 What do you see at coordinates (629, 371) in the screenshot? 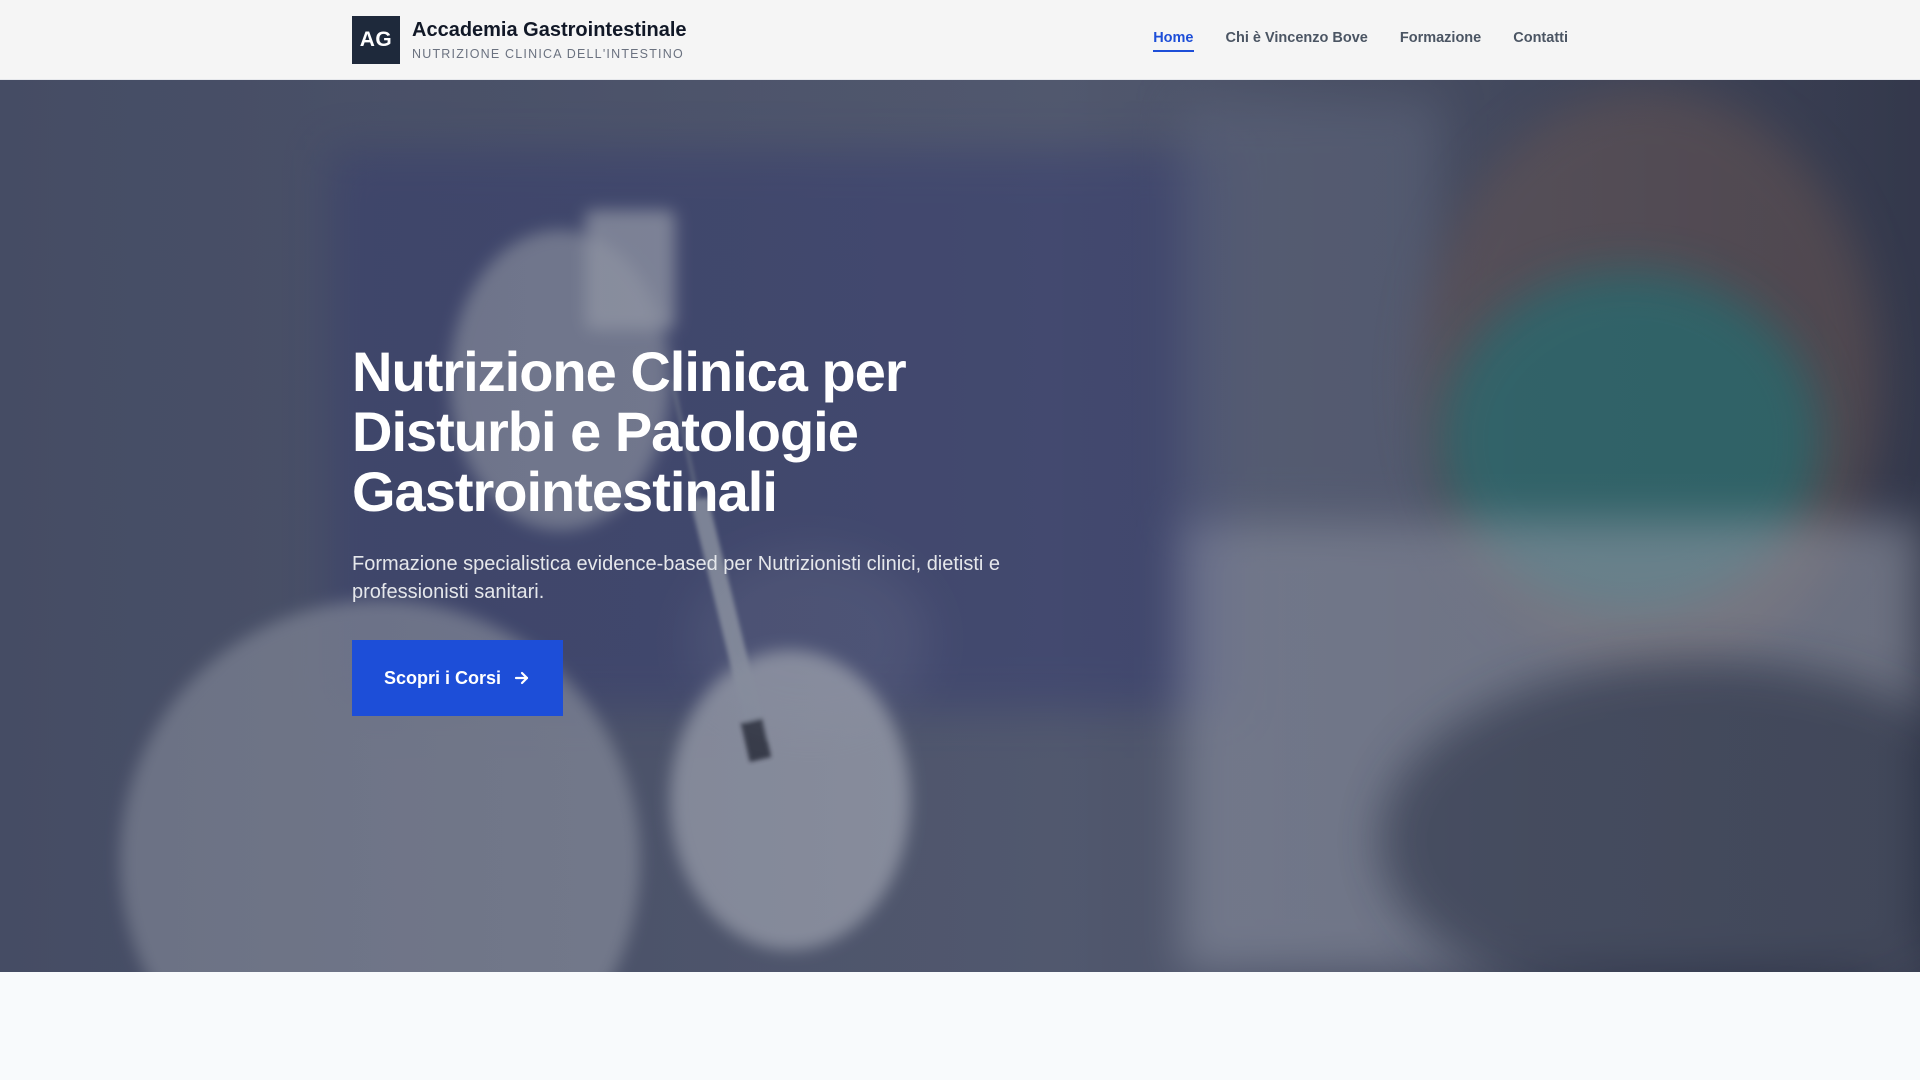
I see `hero-title-line: Nutrizione Clinica per` at bounding box center [629, 371].